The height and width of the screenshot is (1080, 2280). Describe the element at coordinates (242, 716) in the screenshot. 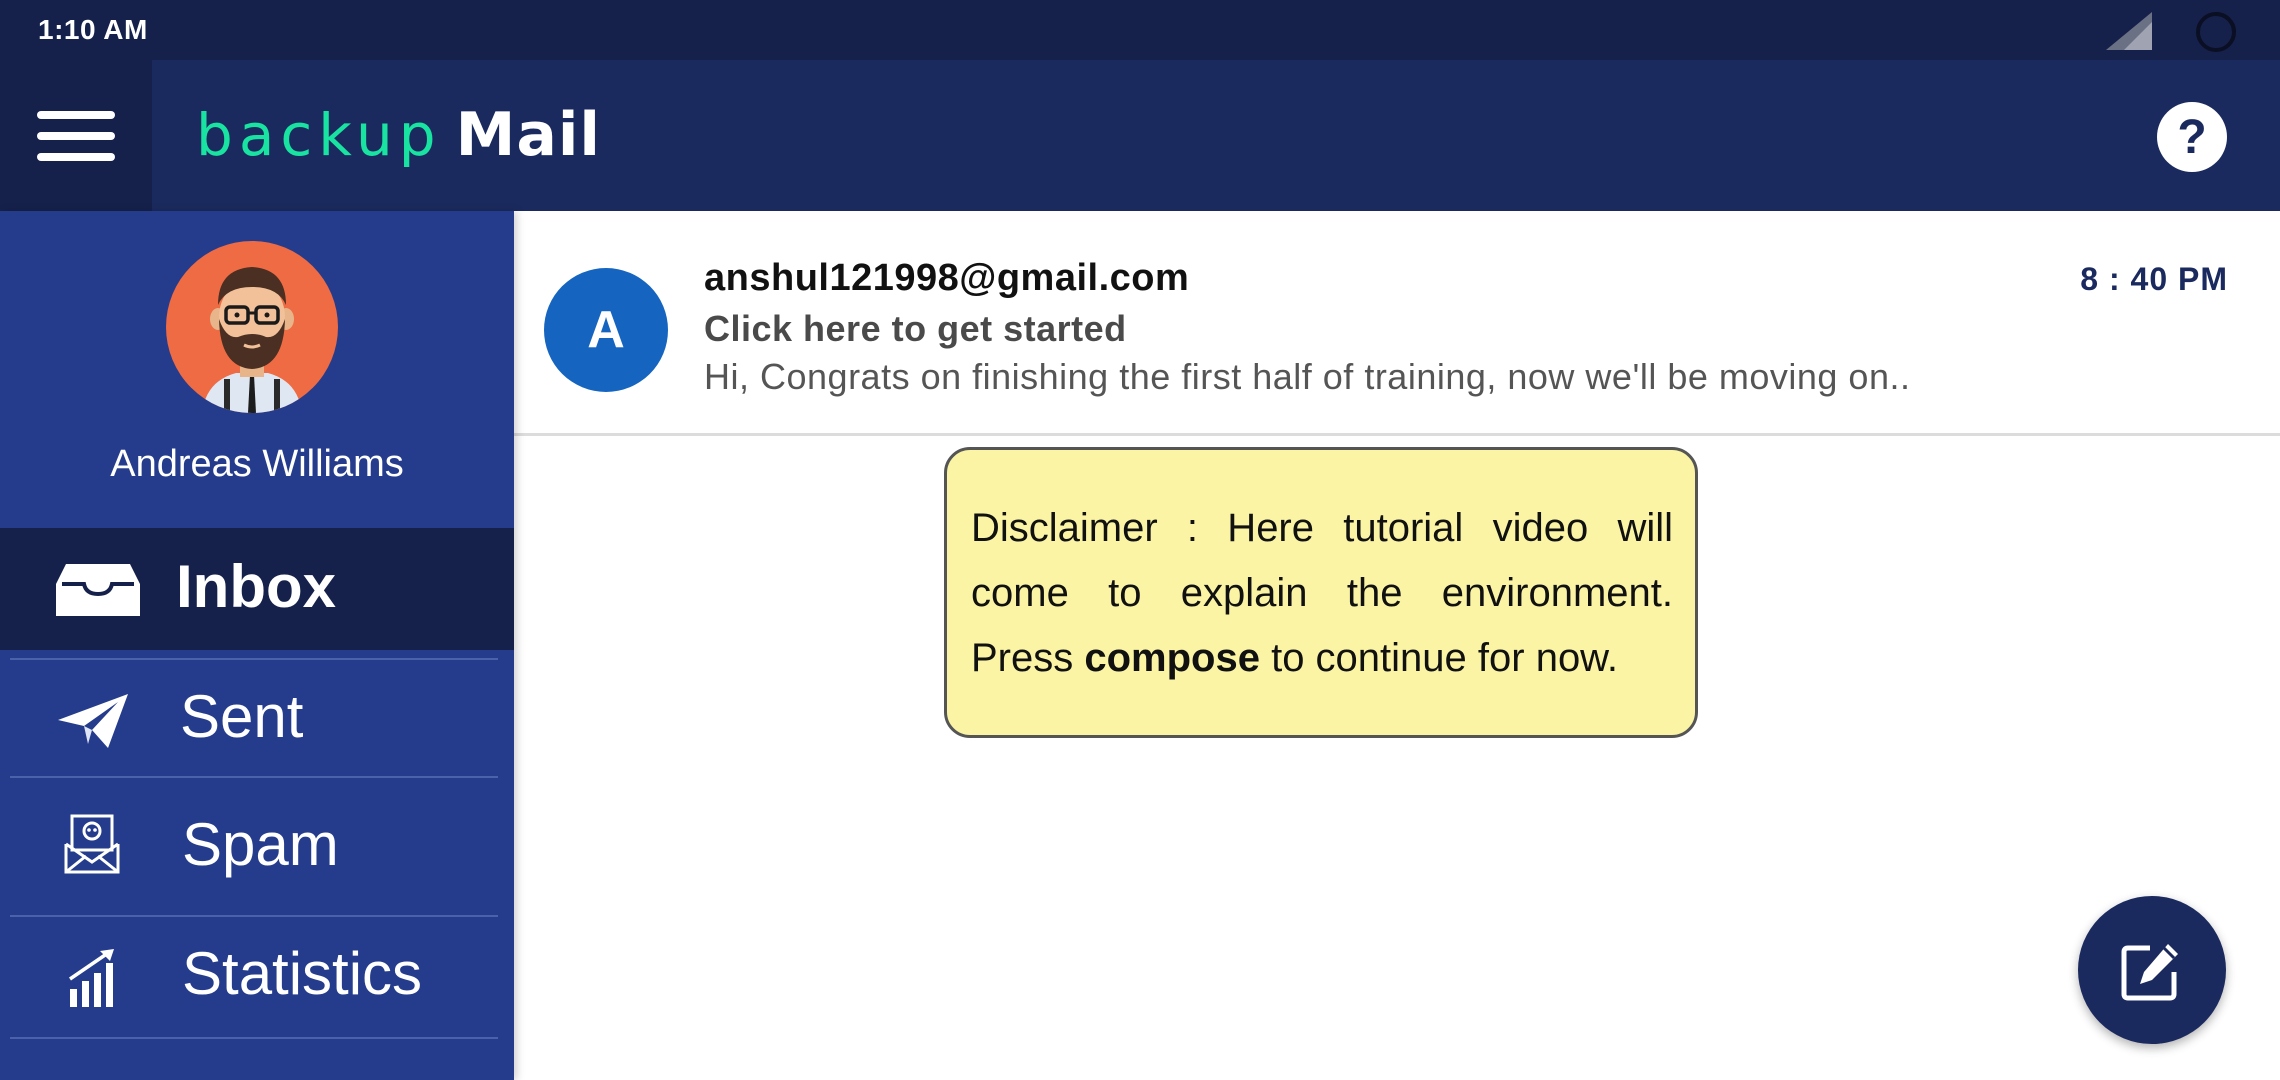

I see `sidebar-item-label: Sent` at that location.